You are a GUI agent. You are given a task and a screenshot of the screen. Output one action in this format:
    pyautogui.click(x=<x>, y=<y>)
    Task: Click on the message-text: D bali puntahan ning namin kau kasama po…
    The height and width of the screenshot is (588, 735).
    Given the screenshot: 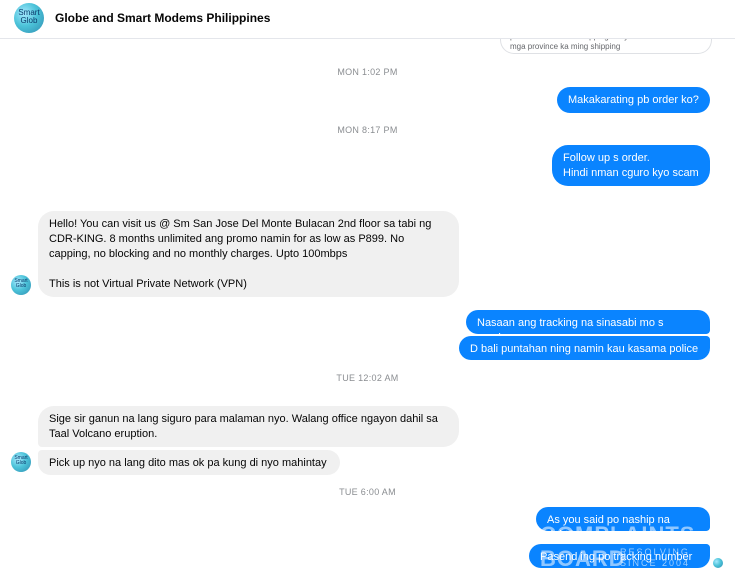 What is the action you would take?
    pyautogui.click(x=584, y=349)
    